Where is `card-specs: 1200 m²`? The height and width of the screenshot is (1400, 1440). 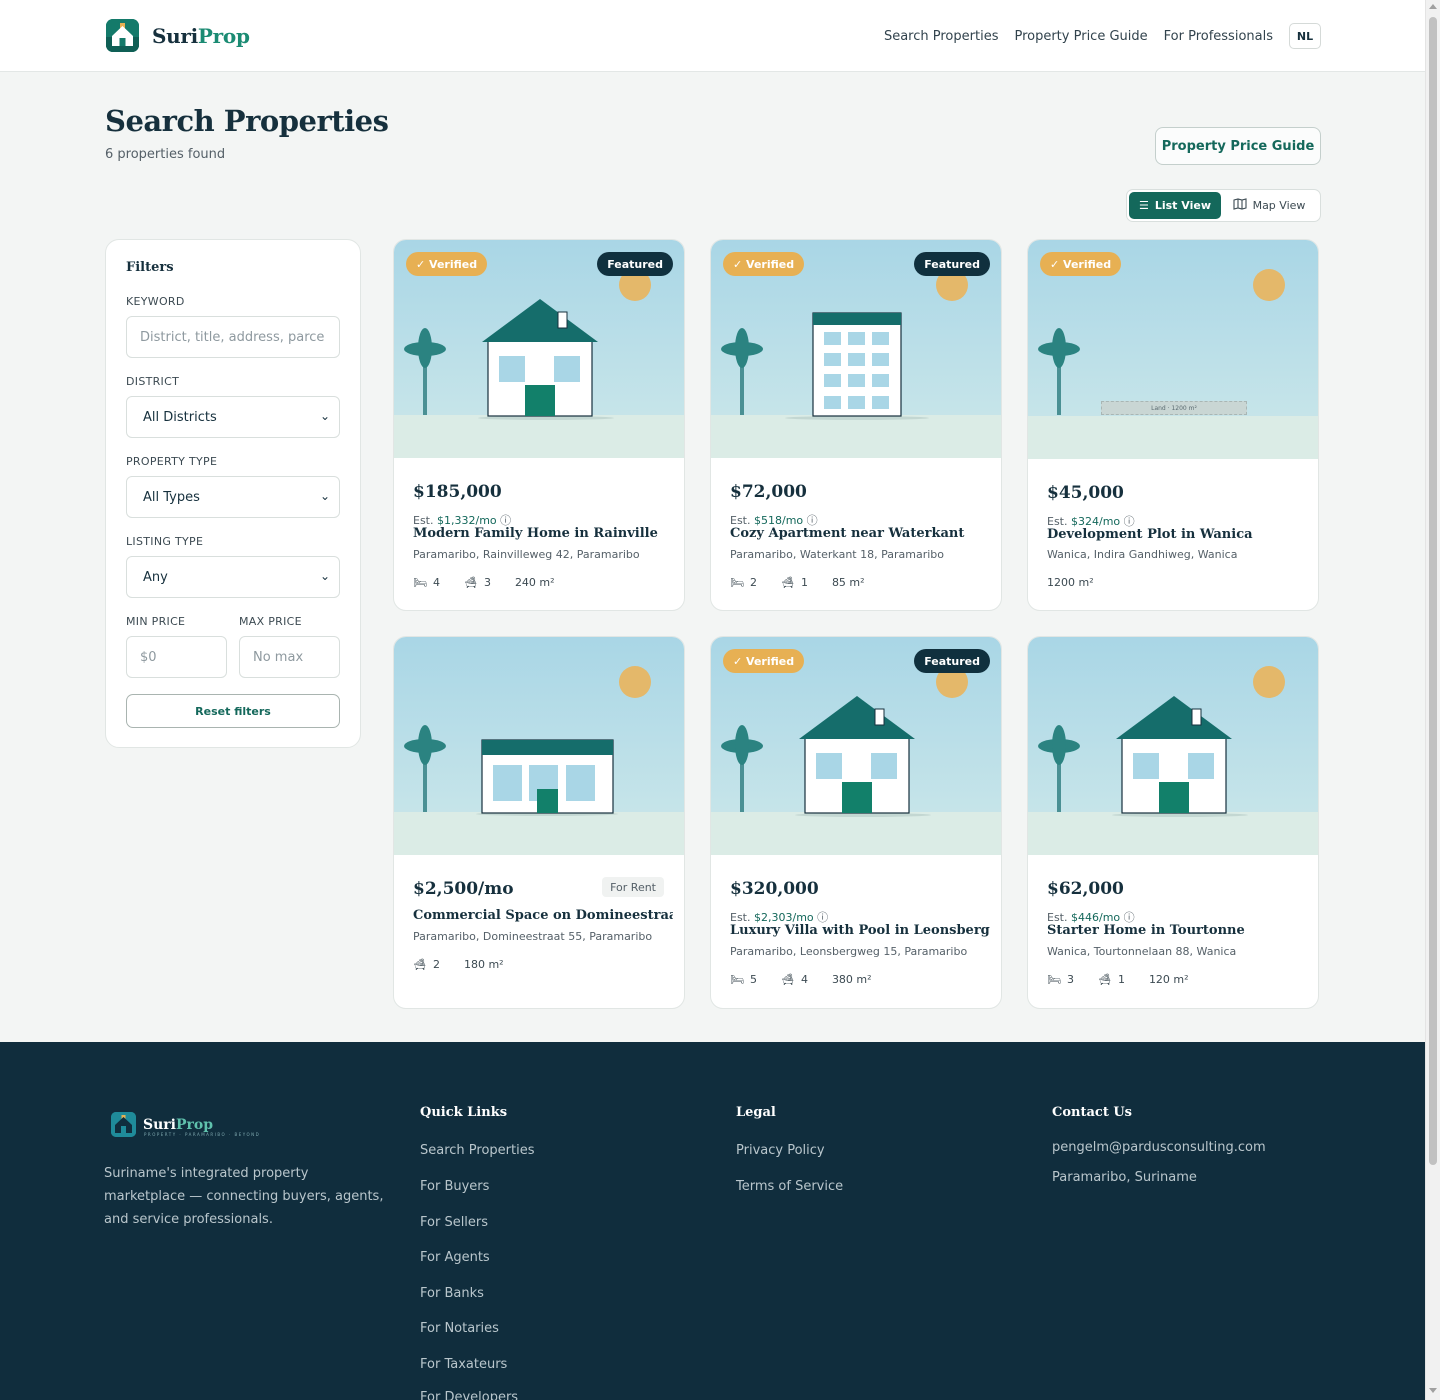 card-specs: 1200 m² is located at coordinates (1070, 582).